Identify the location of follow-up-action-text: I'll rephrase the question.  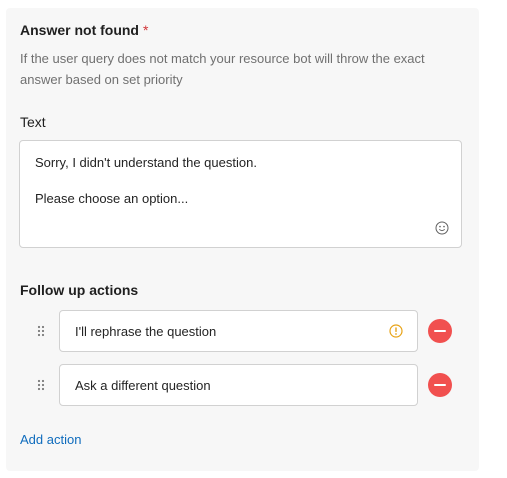
(146, 331).